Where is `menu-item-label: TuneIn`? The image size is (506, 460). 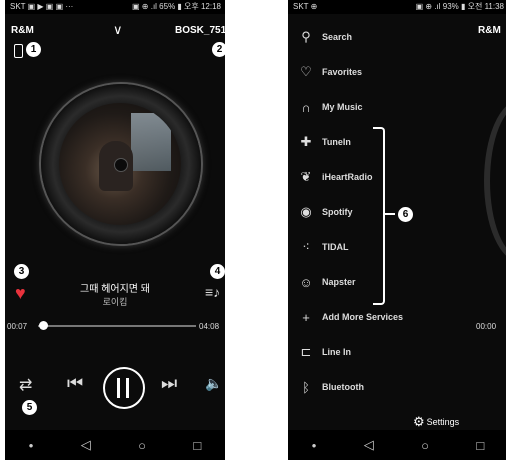 menu-item-label: TuneIn is located at coordinates (336, 142).